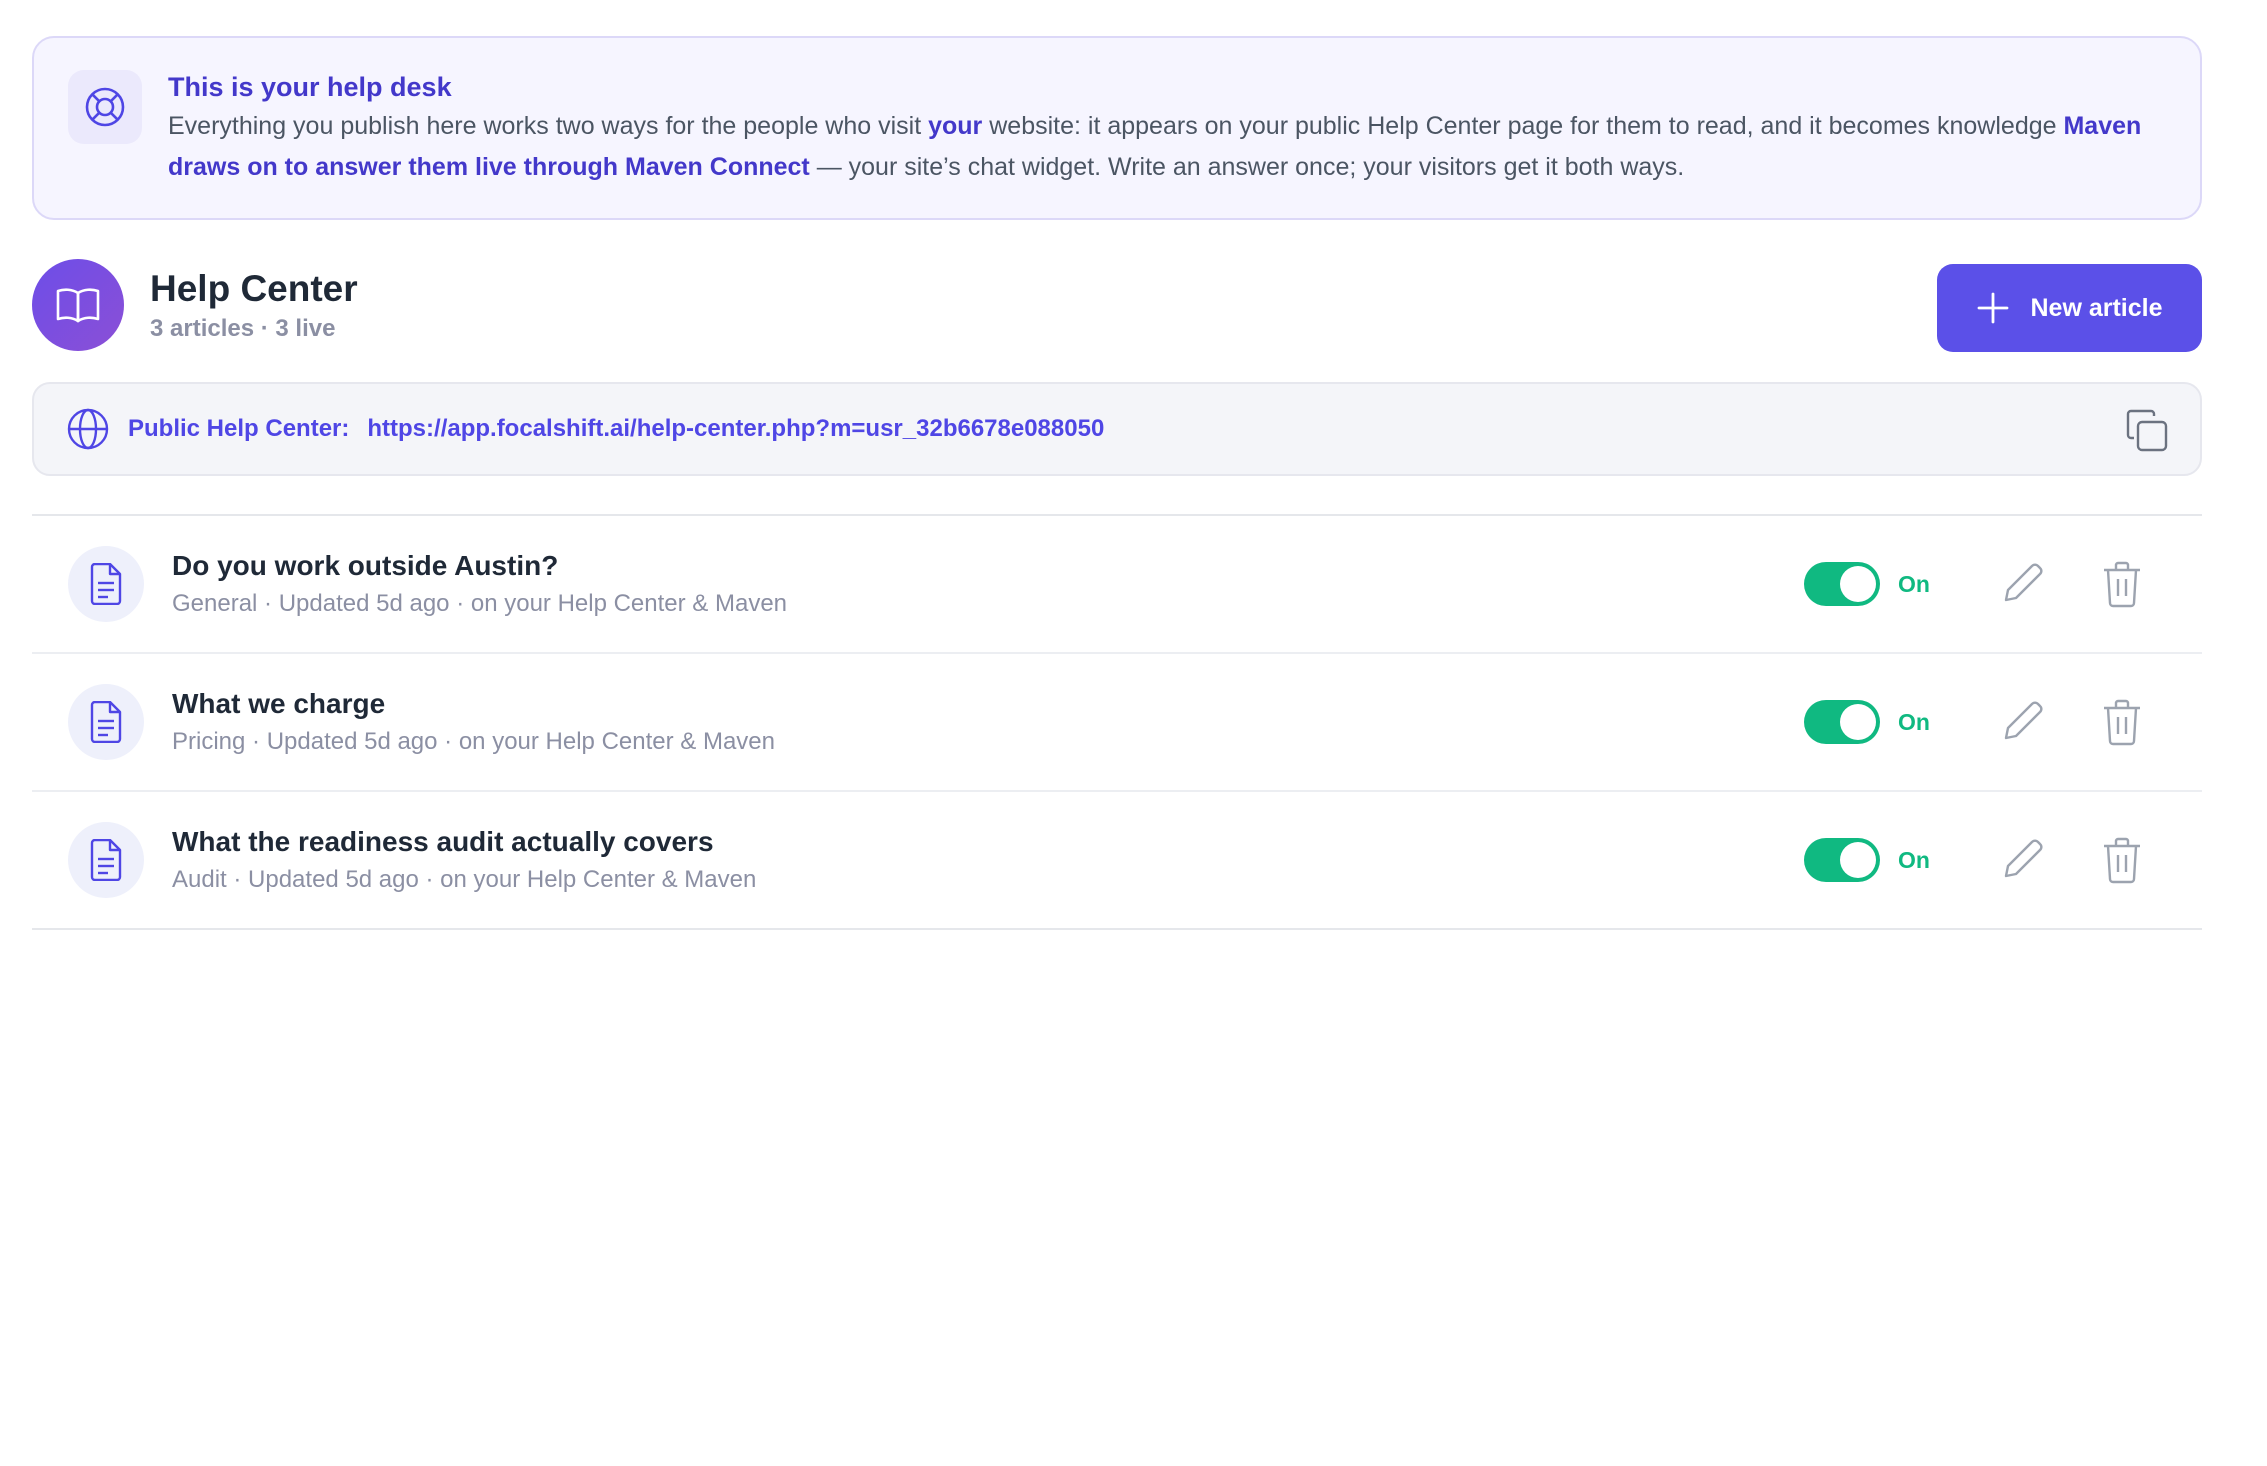  I want to click on new-article-label: New article, so click(2096, 307).